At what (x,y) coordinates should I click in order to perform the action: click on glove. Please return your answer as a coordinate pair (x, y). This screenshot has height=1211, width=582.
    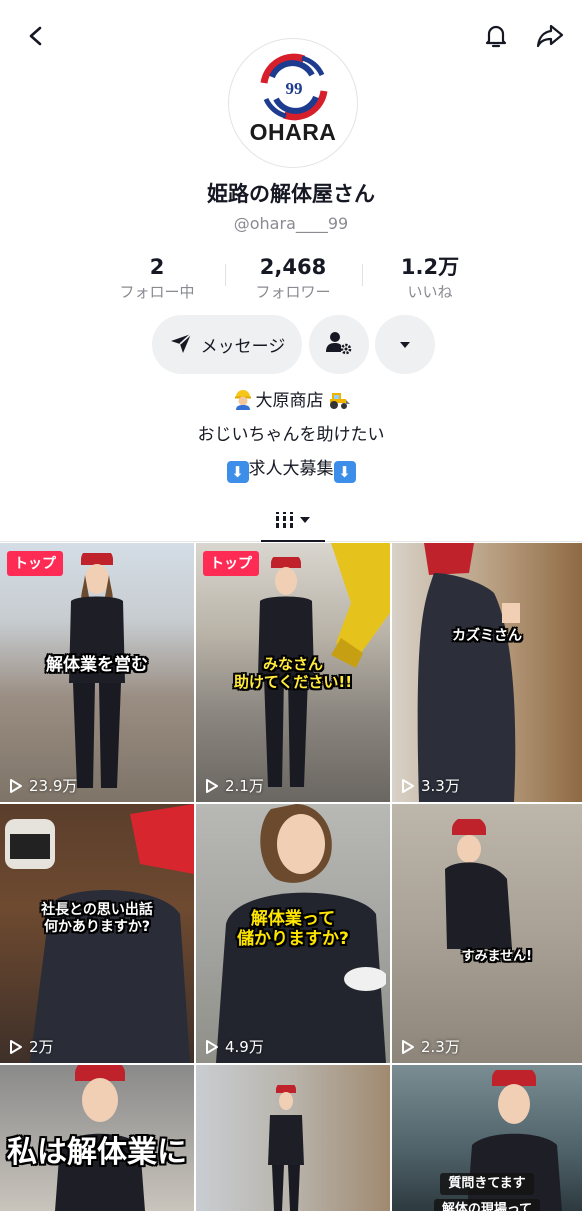
    Looking at the image, I should click on (30, 844).